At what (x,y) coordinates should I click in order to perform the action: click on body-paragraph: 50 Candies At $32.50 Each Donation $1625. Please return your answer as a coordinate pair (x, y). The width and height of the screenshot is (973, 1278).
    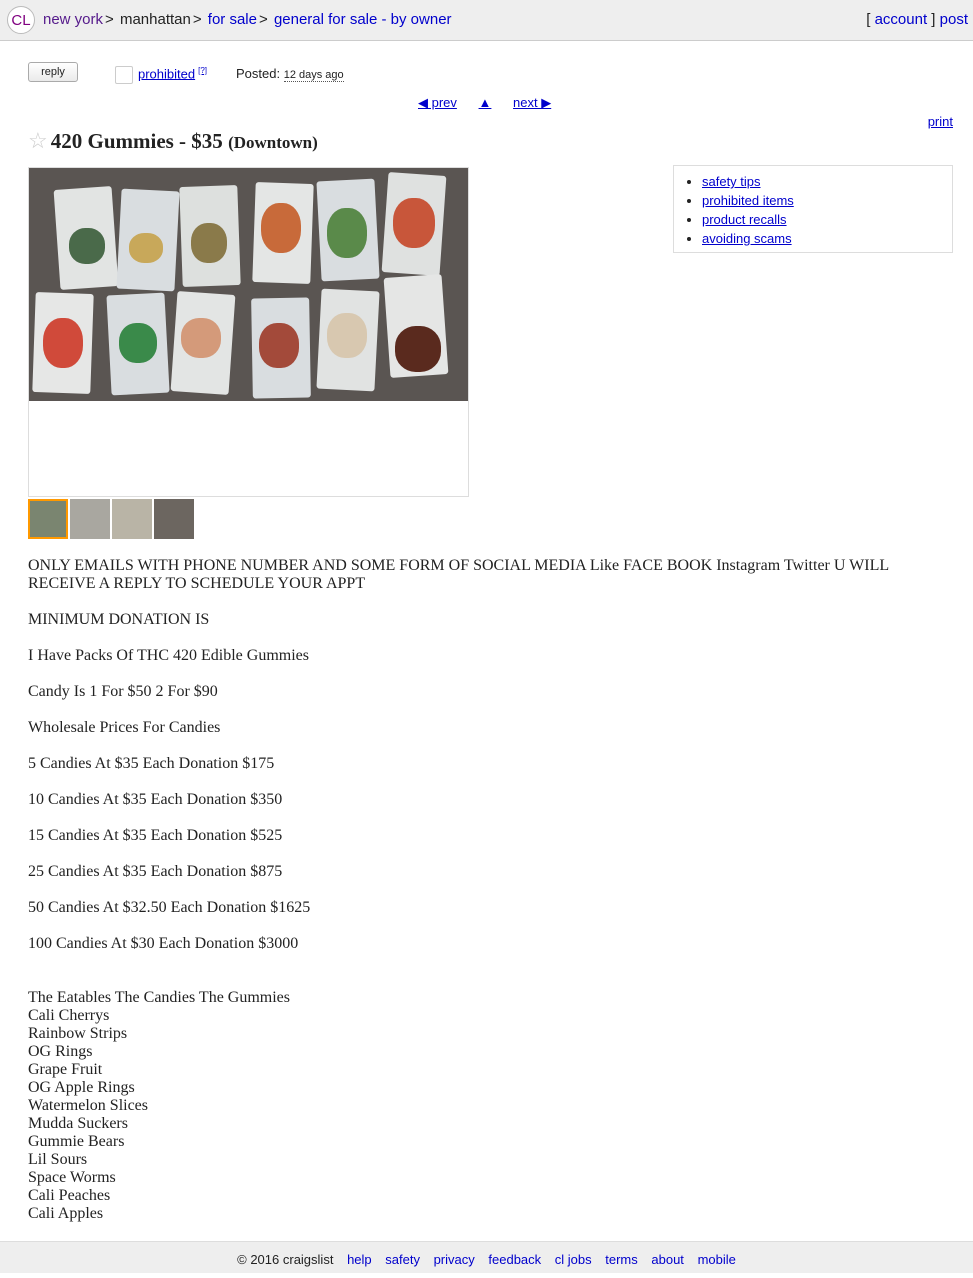
    Looking at the image, I should click on (169, 907).